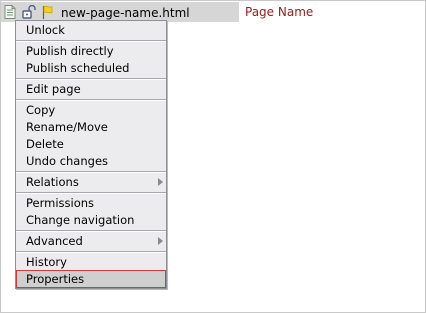 Image resolution: width=426 pixels, height=313 pixels. What do you see at coordinates (47, 12) in the screenshot?
I see `flag-icon` at bounding box center [47, 12].